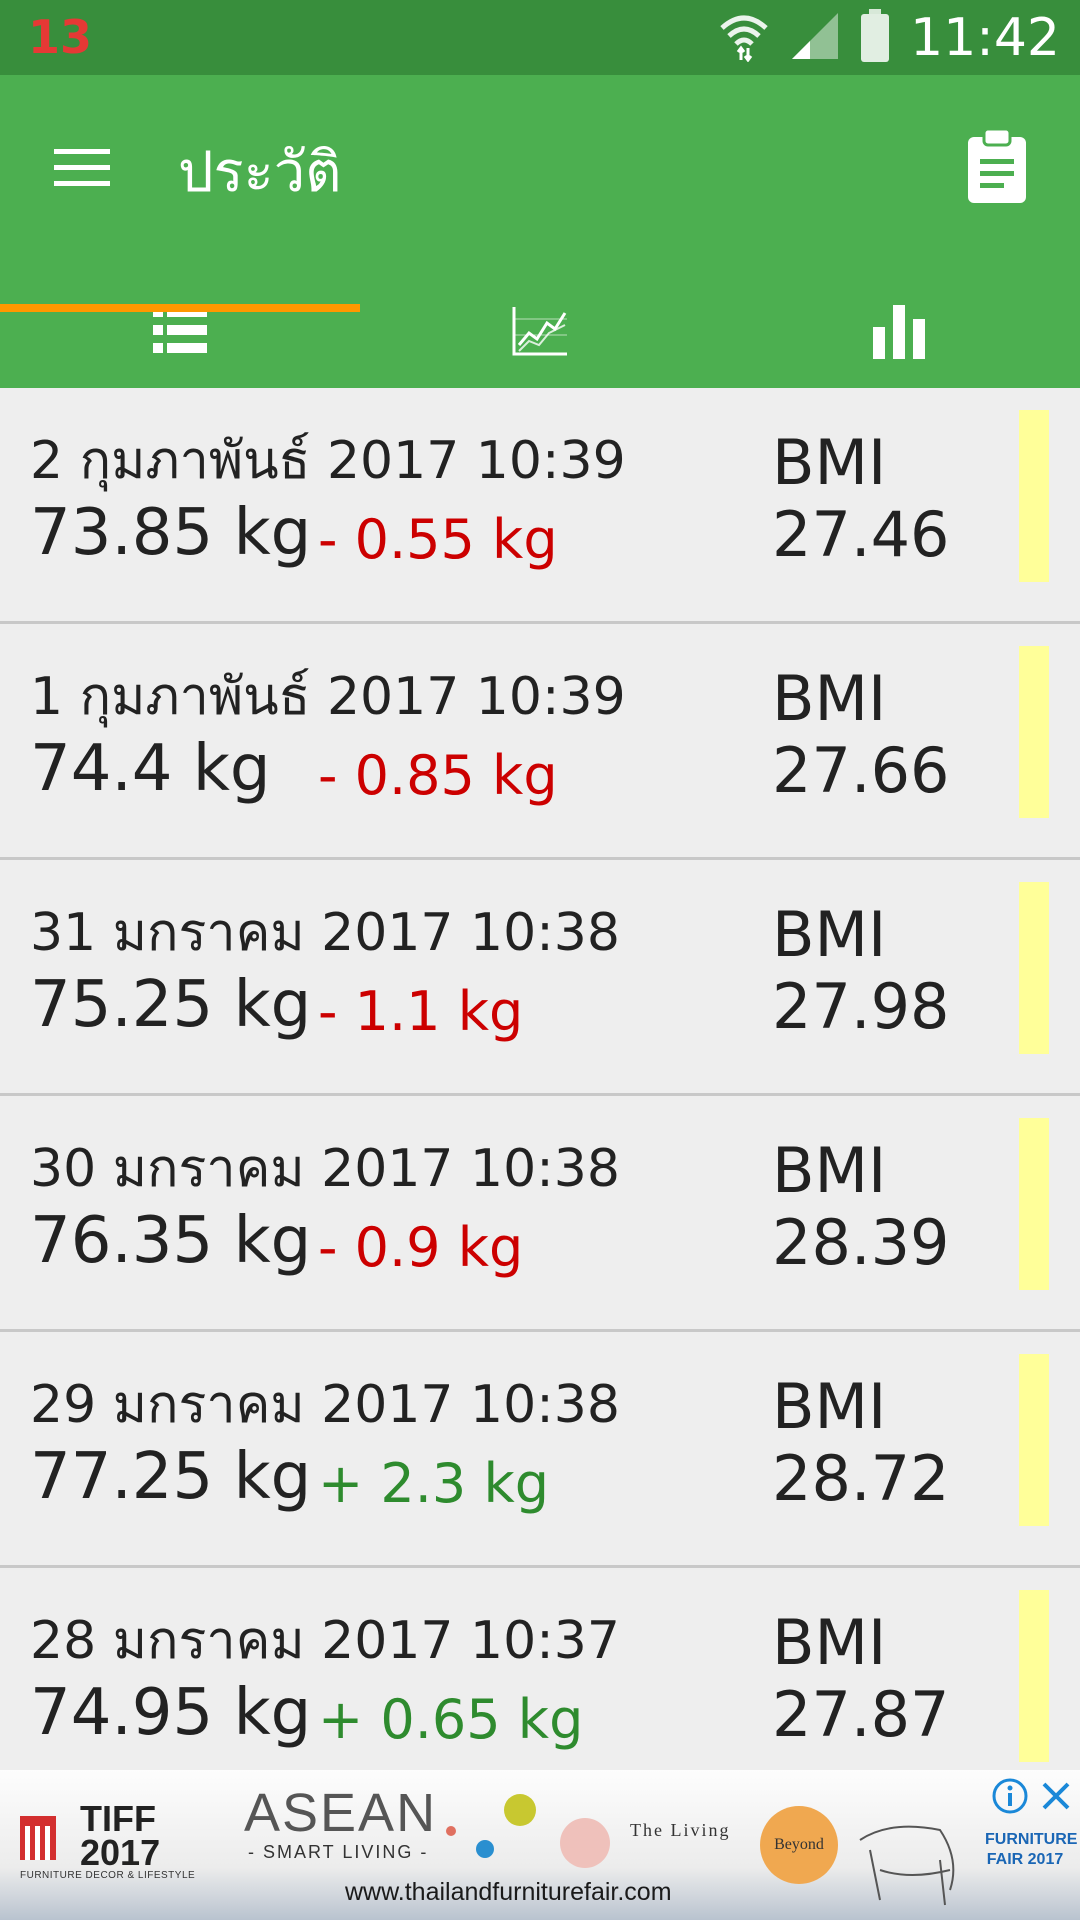 This screenshot has width=1080, height=1920. What do you see at coordinates (434, 1483) in the screenshot?
I see `entry-change: + 2.3 kg` at bounding box center [434, 1483].